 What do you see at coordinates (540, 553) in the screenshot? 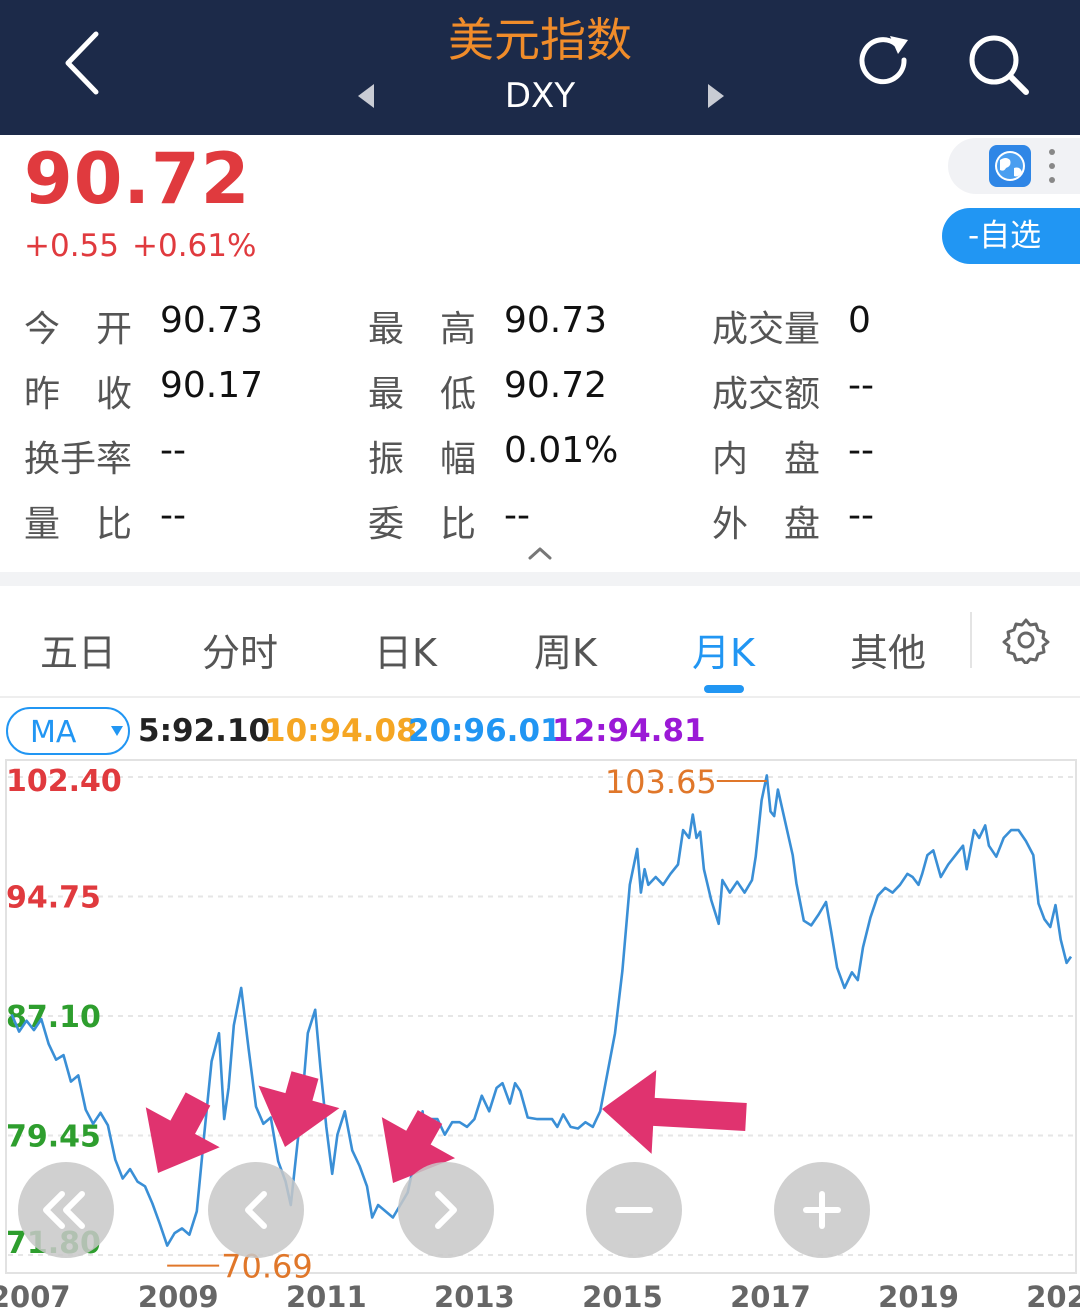
I see `collapse-icon` at bounding box center [540, 553].